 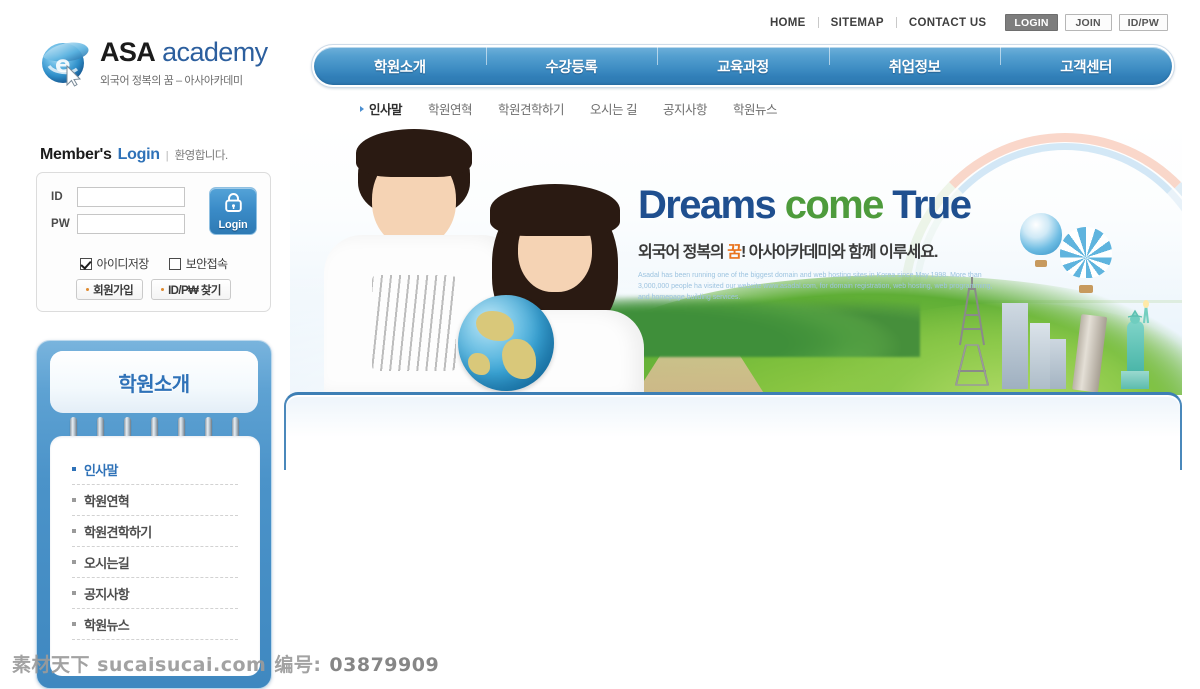 I want to click on id-pw-button: ID/PW, so click(x=1143, y=22).